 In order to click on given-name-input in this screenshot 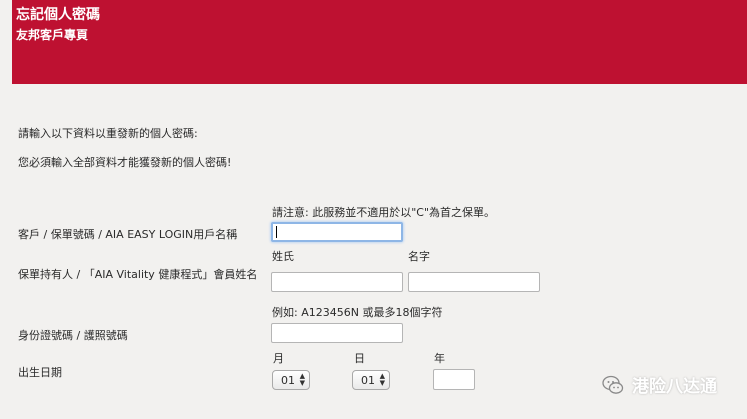, I will do `click(474, 284)`.